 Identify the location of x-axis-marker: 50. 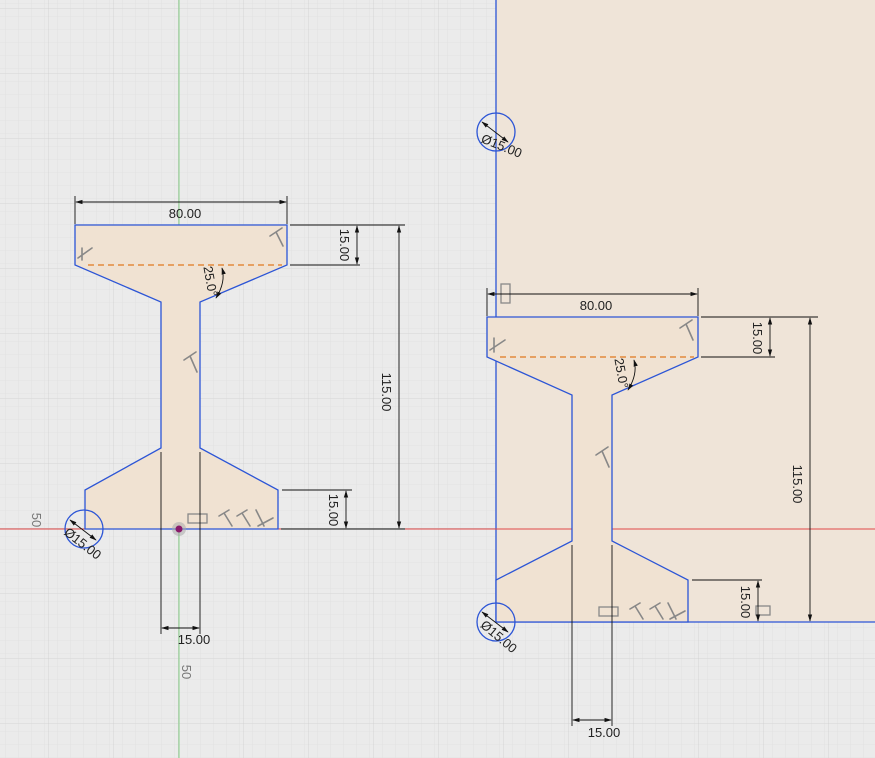
(36, 520).